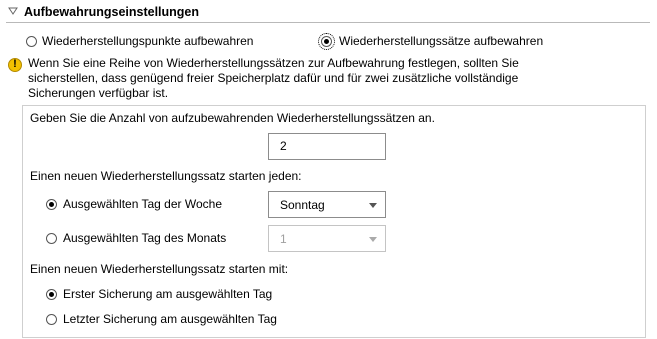 Image resolution: width=657 pixels, height=339 pixels. Describe the element at coordinates (51, 204) in the screenshot. I see `radio-weekday` at that location.